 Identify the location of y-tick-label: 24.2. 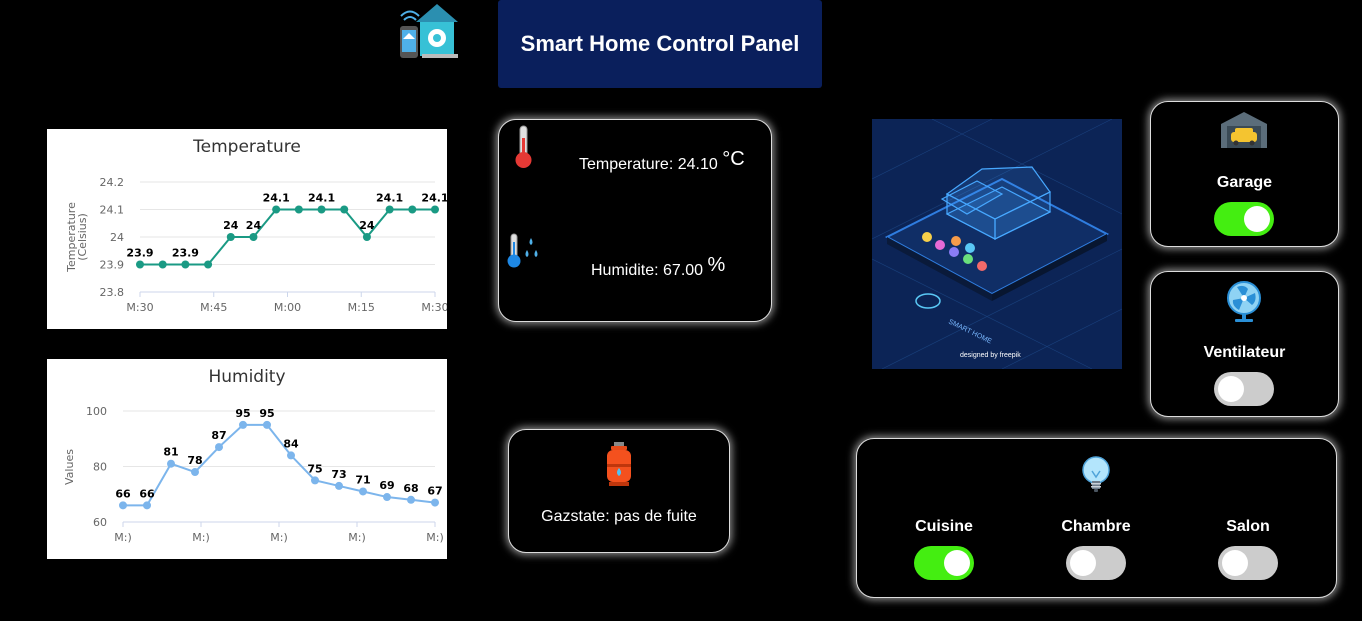
(112, 182).